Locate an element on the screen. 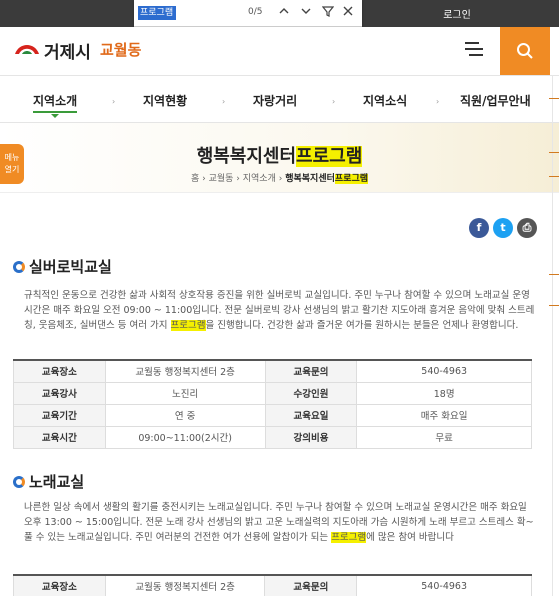 This screenshot has width=559, height=596. nav-item-intro: 지역소개 is located at coordinates (55, 100).